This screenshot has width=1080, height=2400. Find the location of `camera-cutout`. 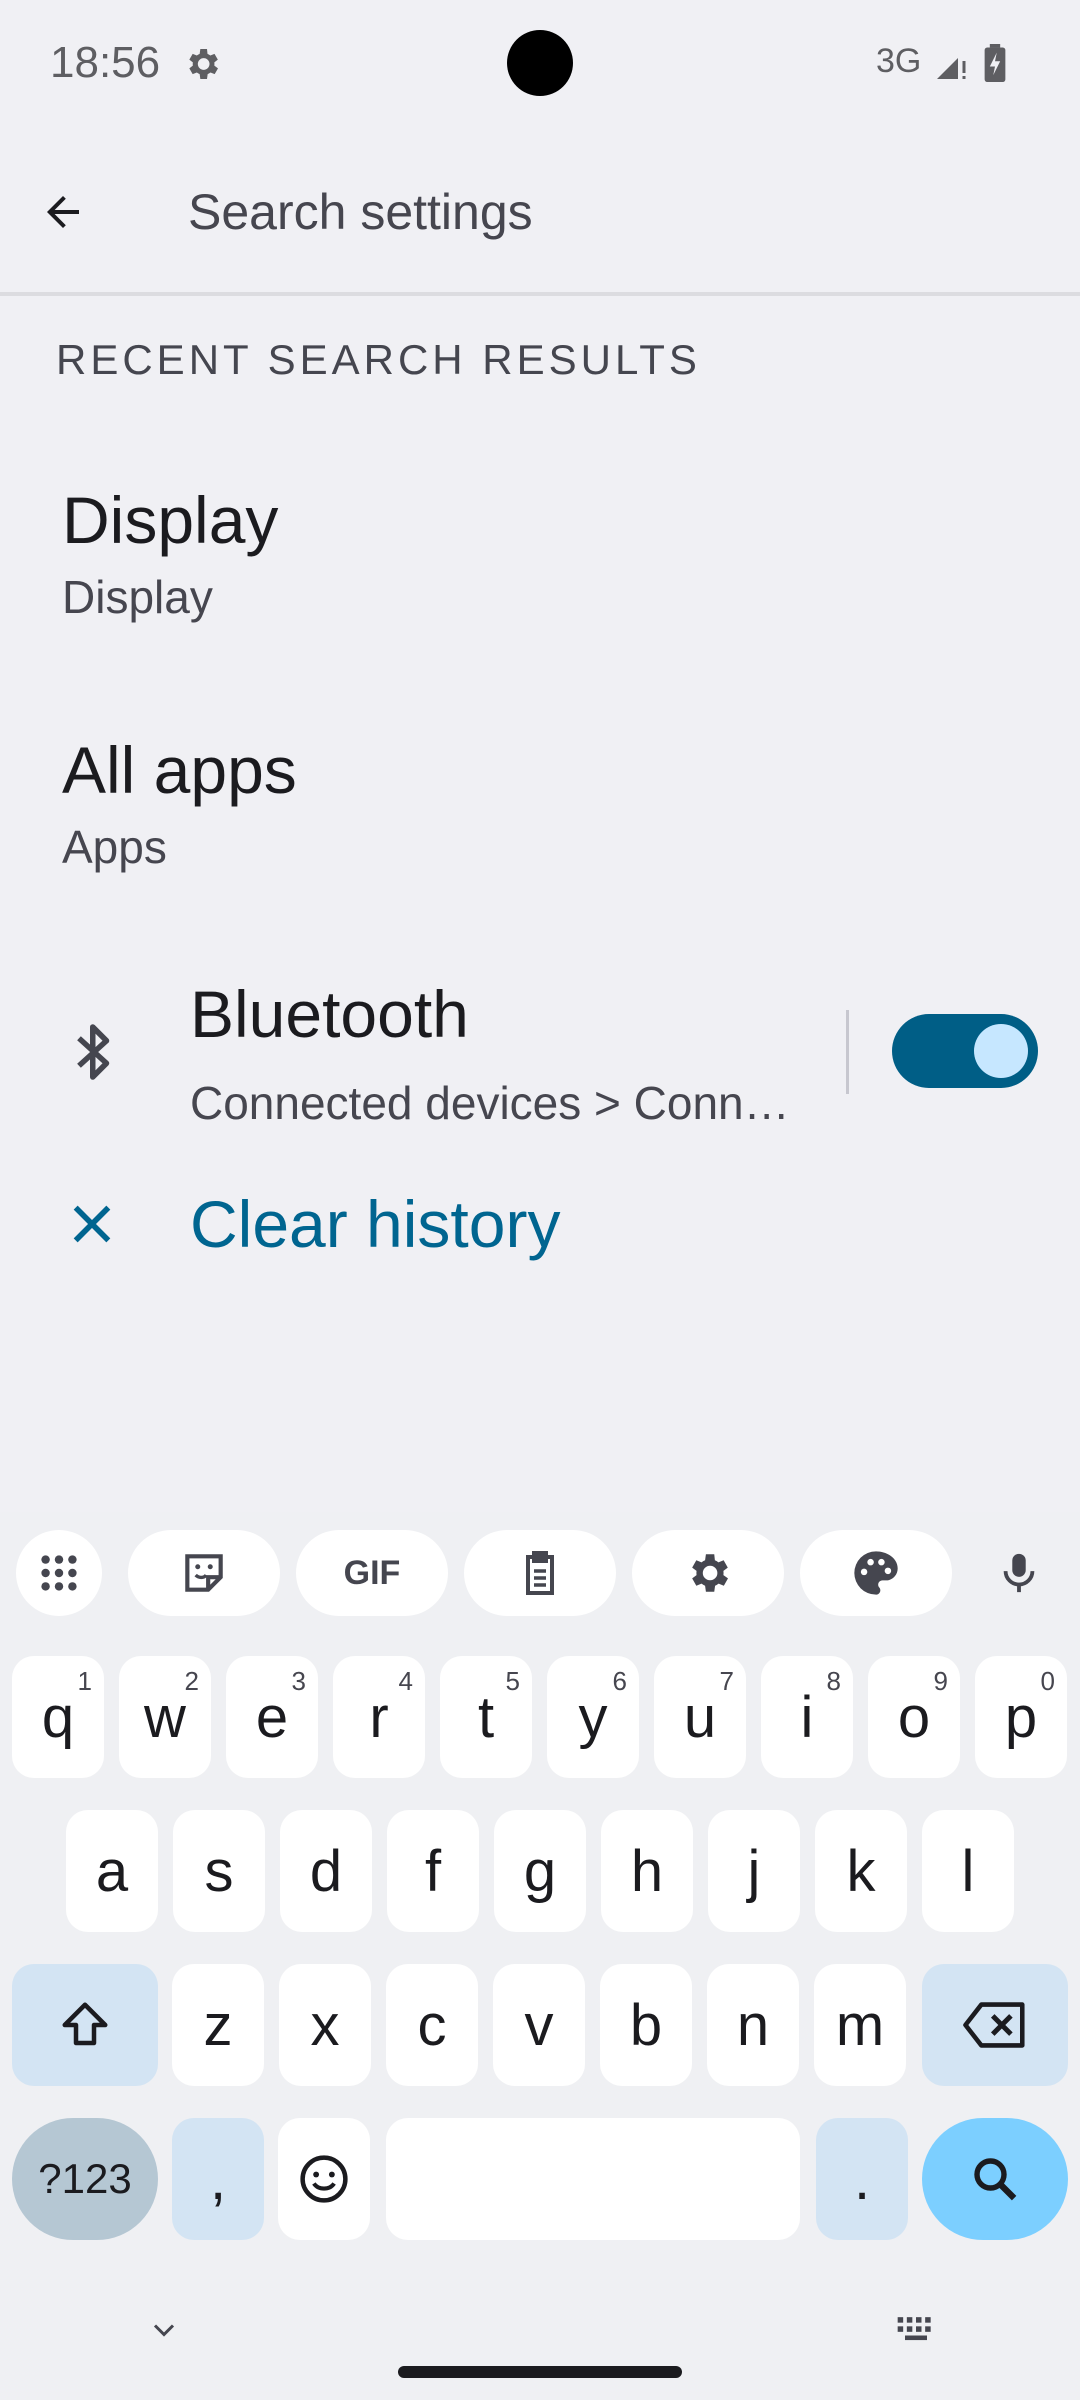

camera-cutout is located at coordinates (540, 63).